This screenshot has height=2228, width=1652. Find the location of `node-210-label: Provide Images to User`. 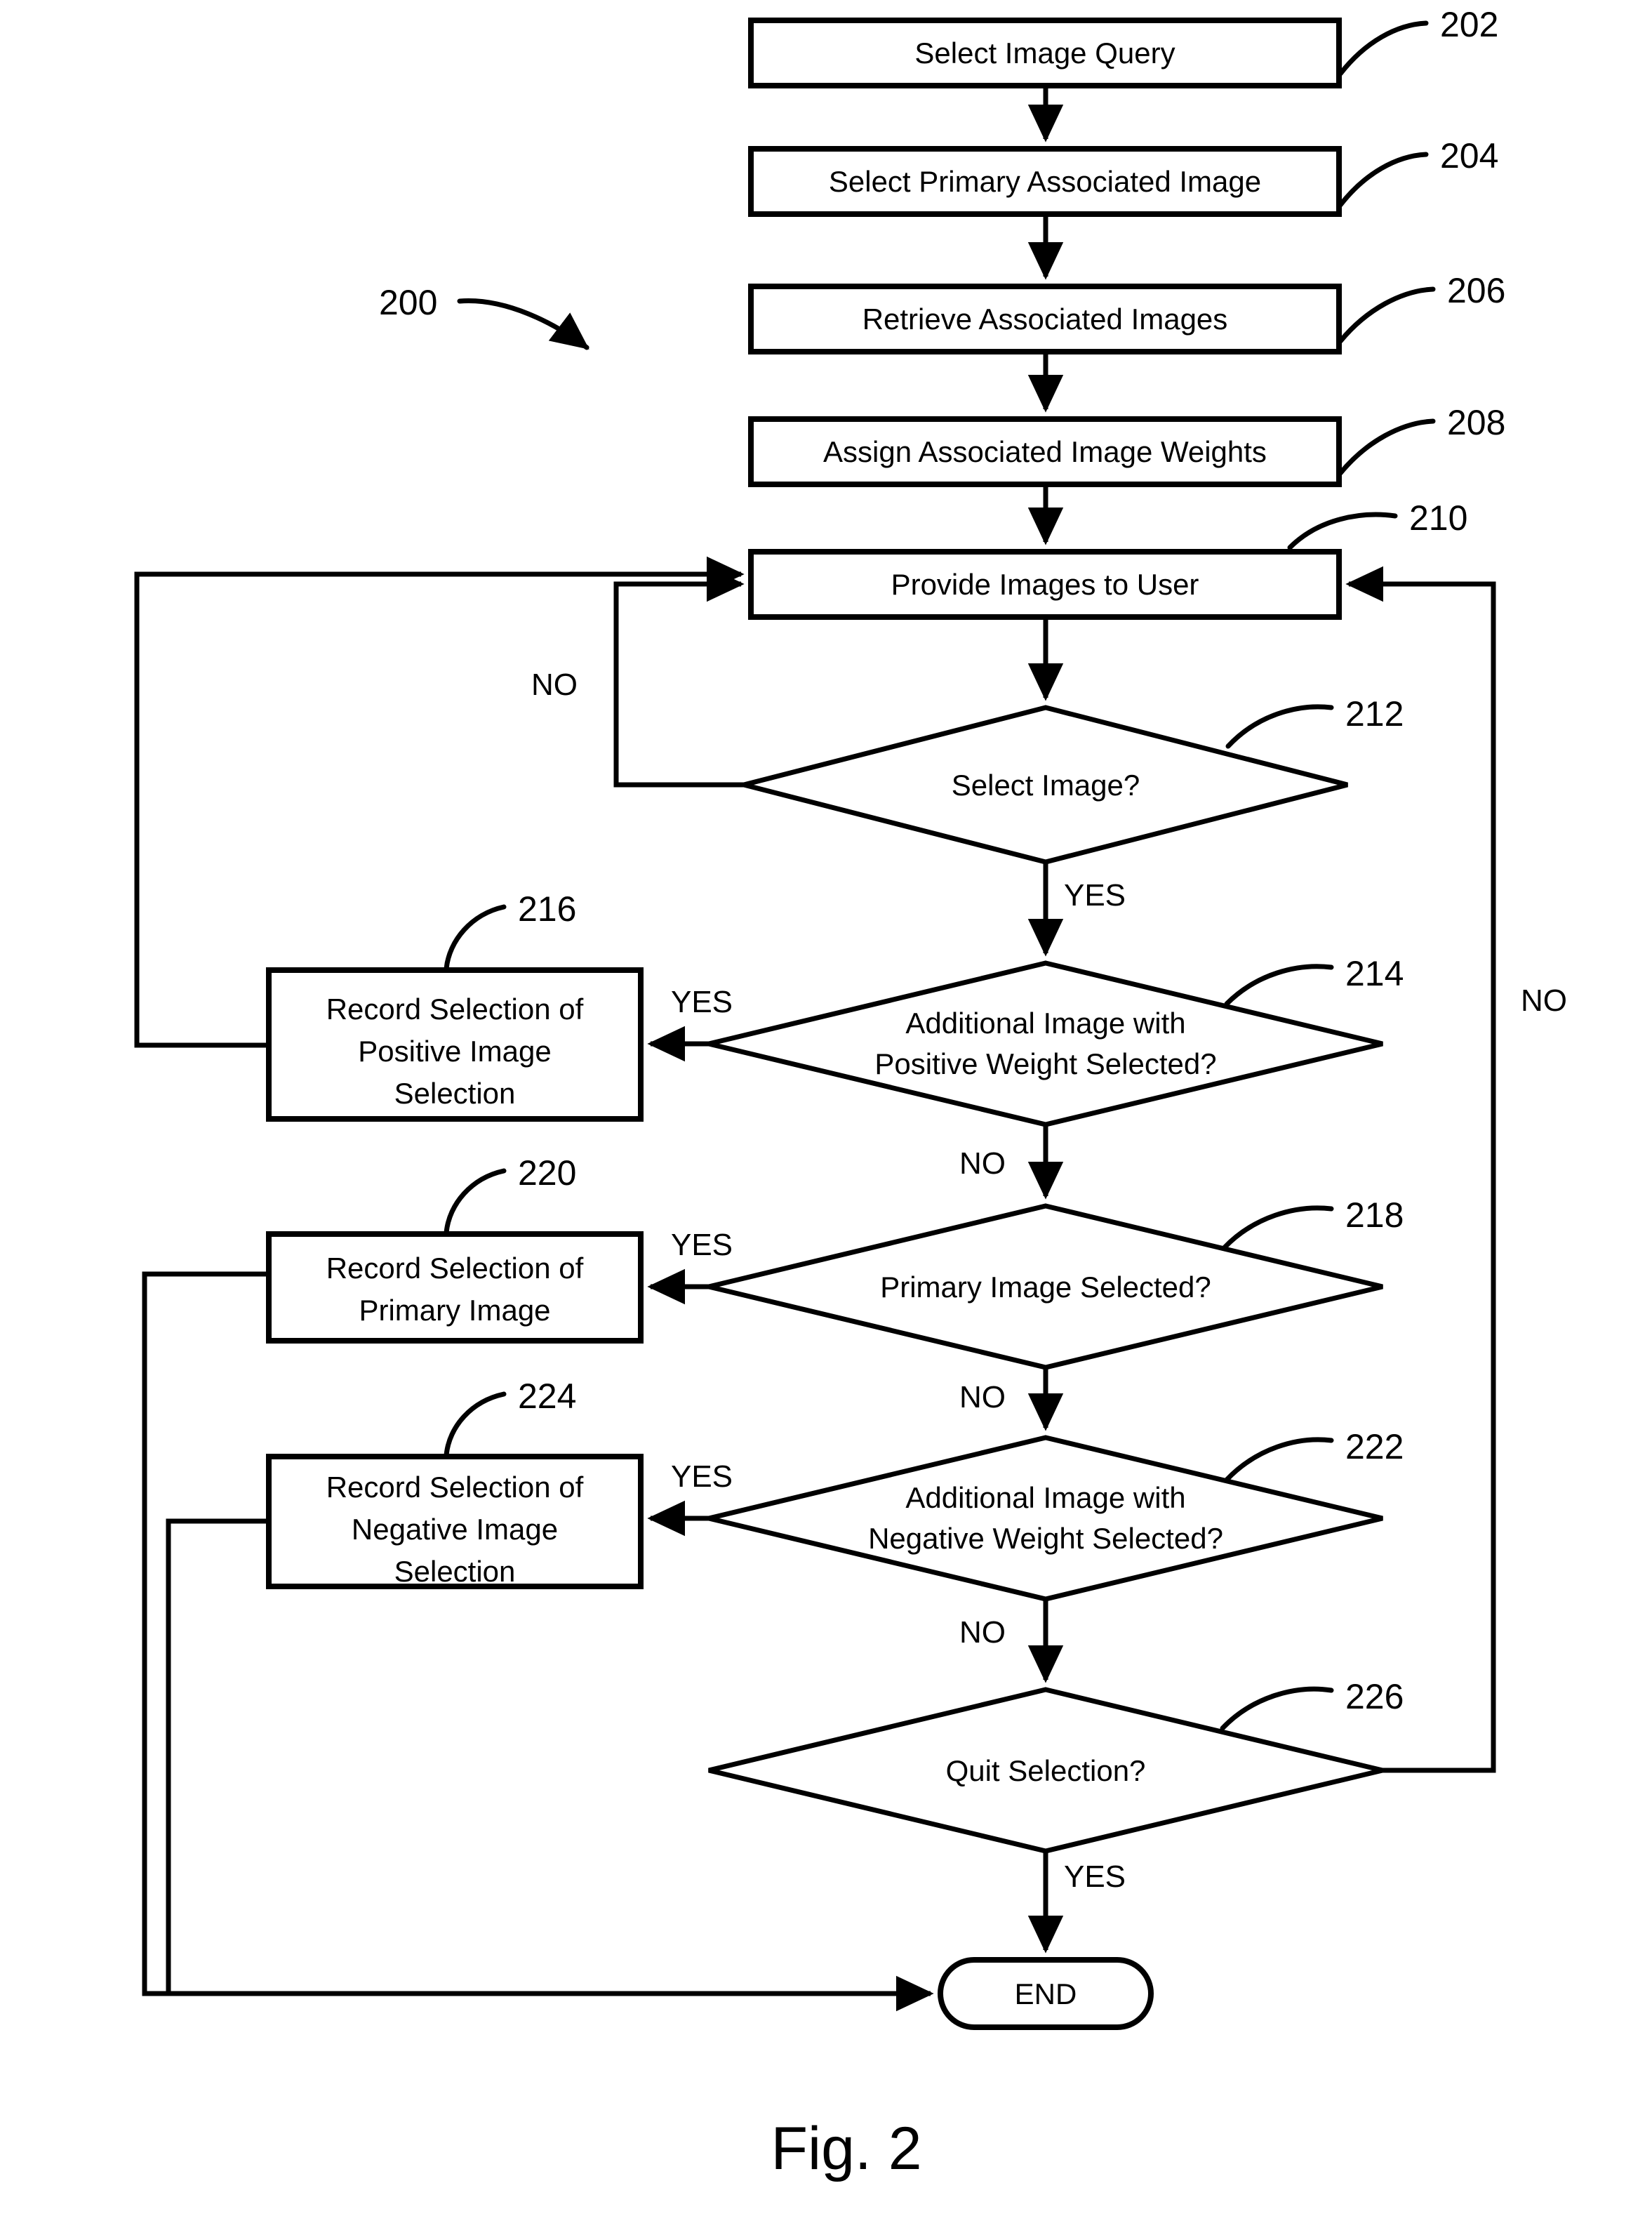

node-210-label: Provide Images to User is located at coordinates (1045, 584).